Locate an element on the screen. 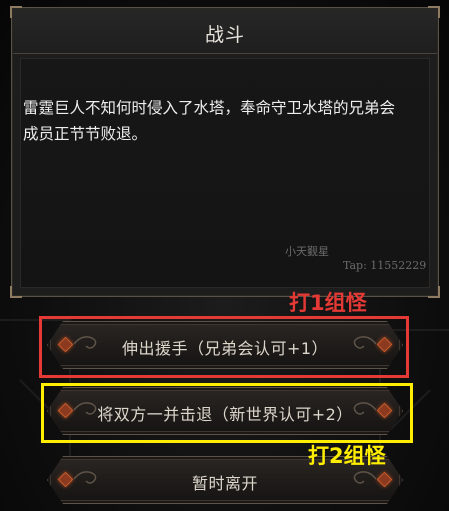  annotation-yellow-label: 打2组怪 is located at coordinates (347, 456).